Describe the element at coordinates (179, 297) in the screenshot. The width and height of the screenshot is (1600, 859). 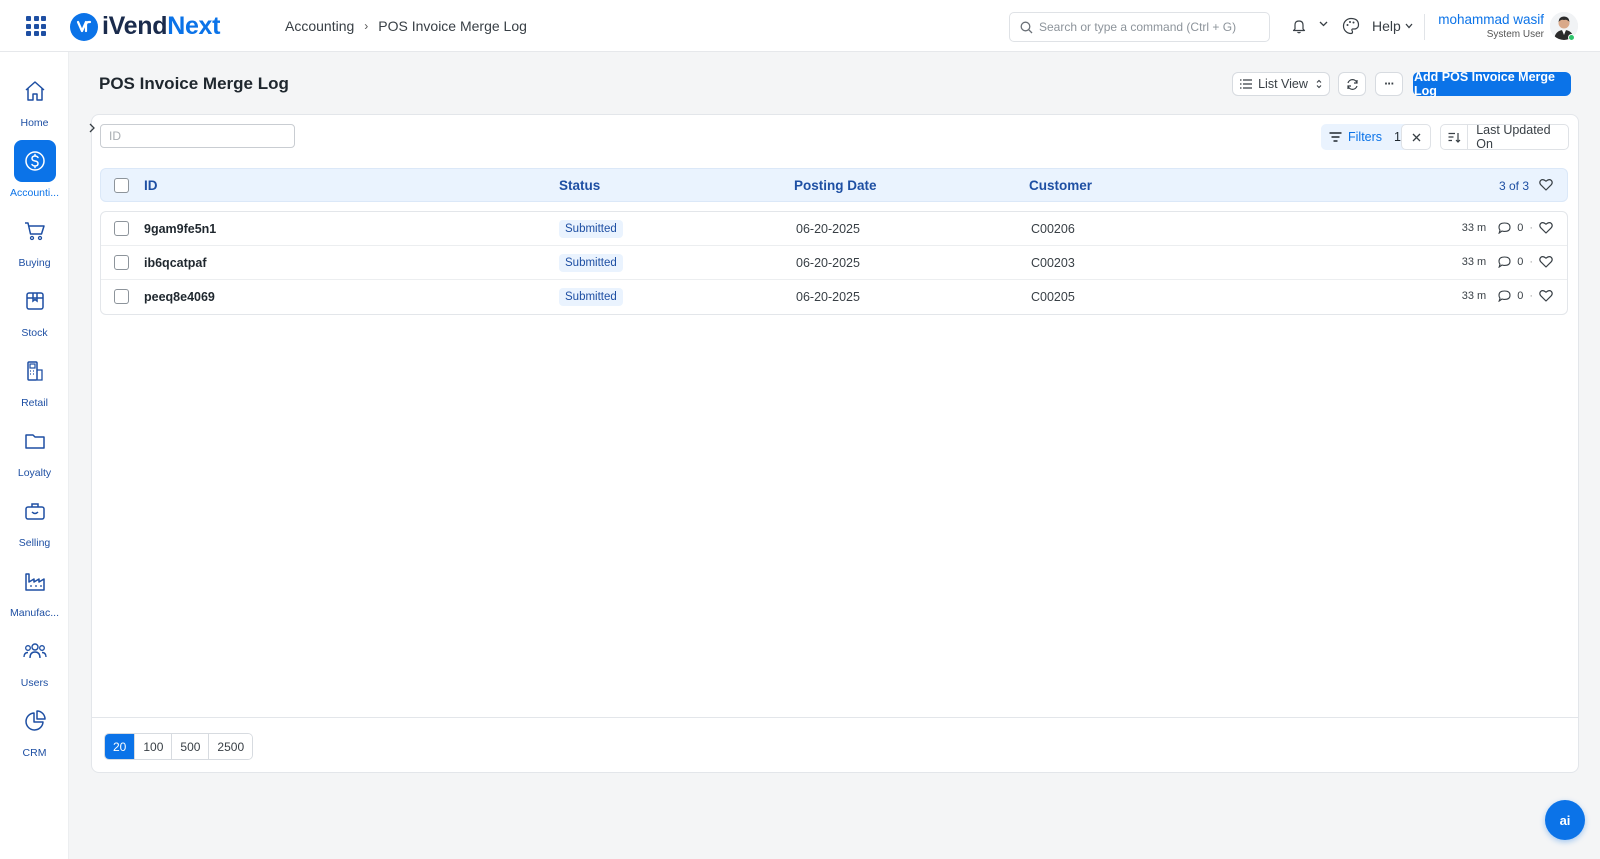
I see `row-id: peeq8e4069` at that location.